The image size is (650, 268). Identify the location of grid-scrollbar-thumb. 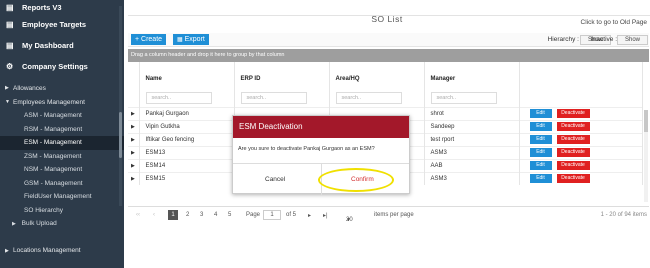
(646, 121).